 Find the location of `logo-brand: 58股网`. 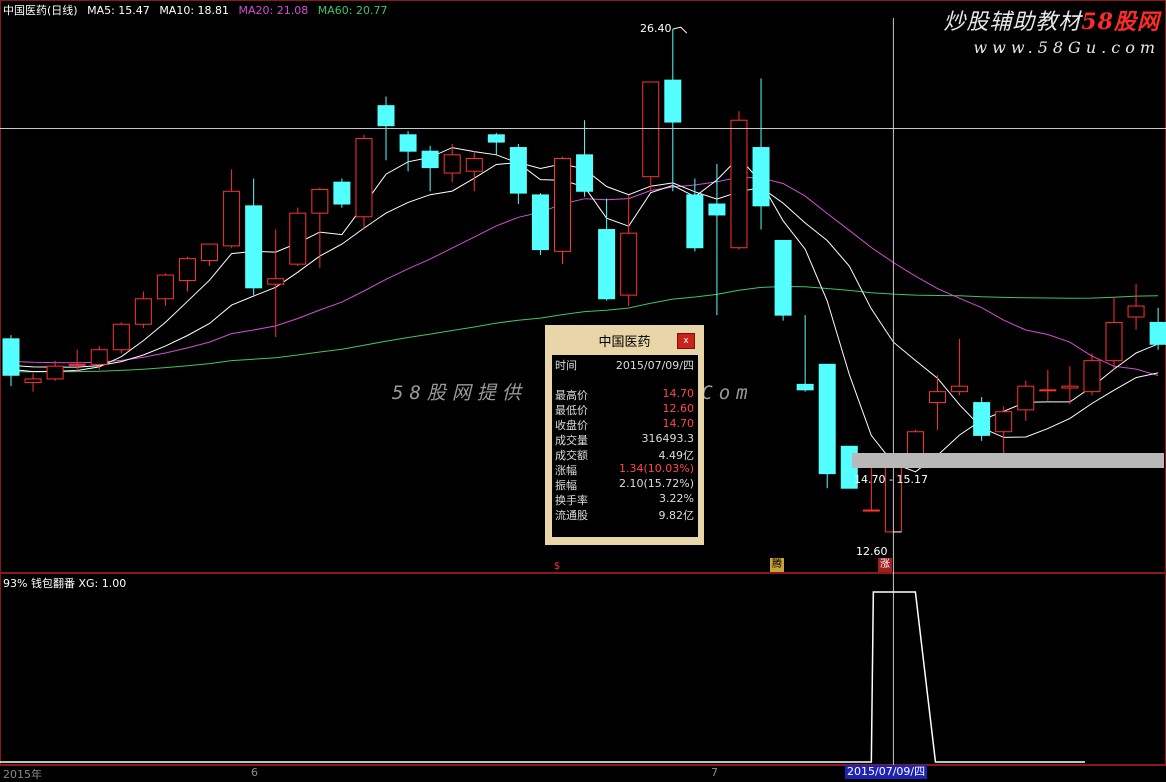

logo-brand: 58股网 is located at coordinates (1120, 22).